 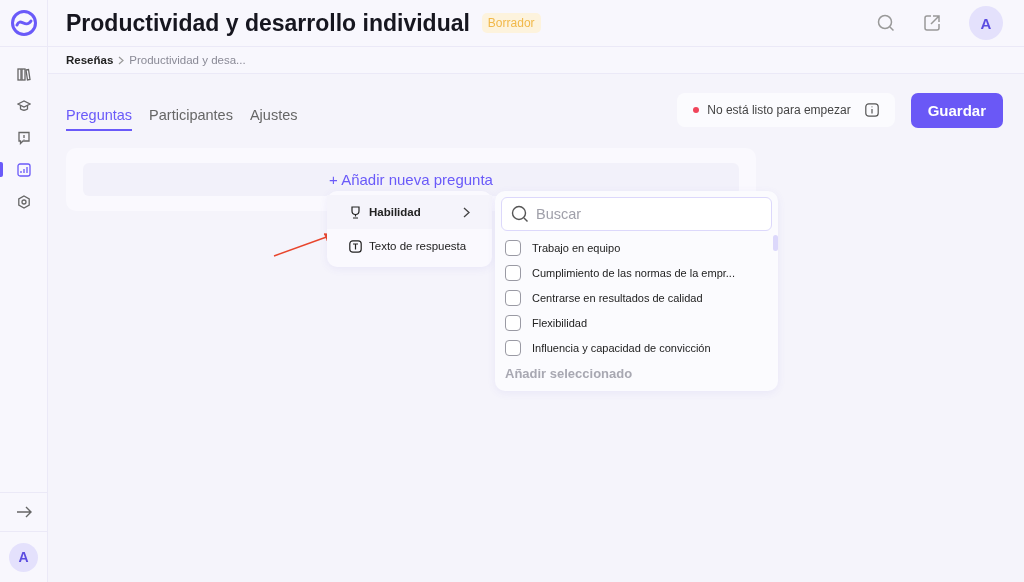 What do you see at coordinates (409, 212) in the screenshot?
I see `menu-item: Habilidad` at bounding box center [409, 212].